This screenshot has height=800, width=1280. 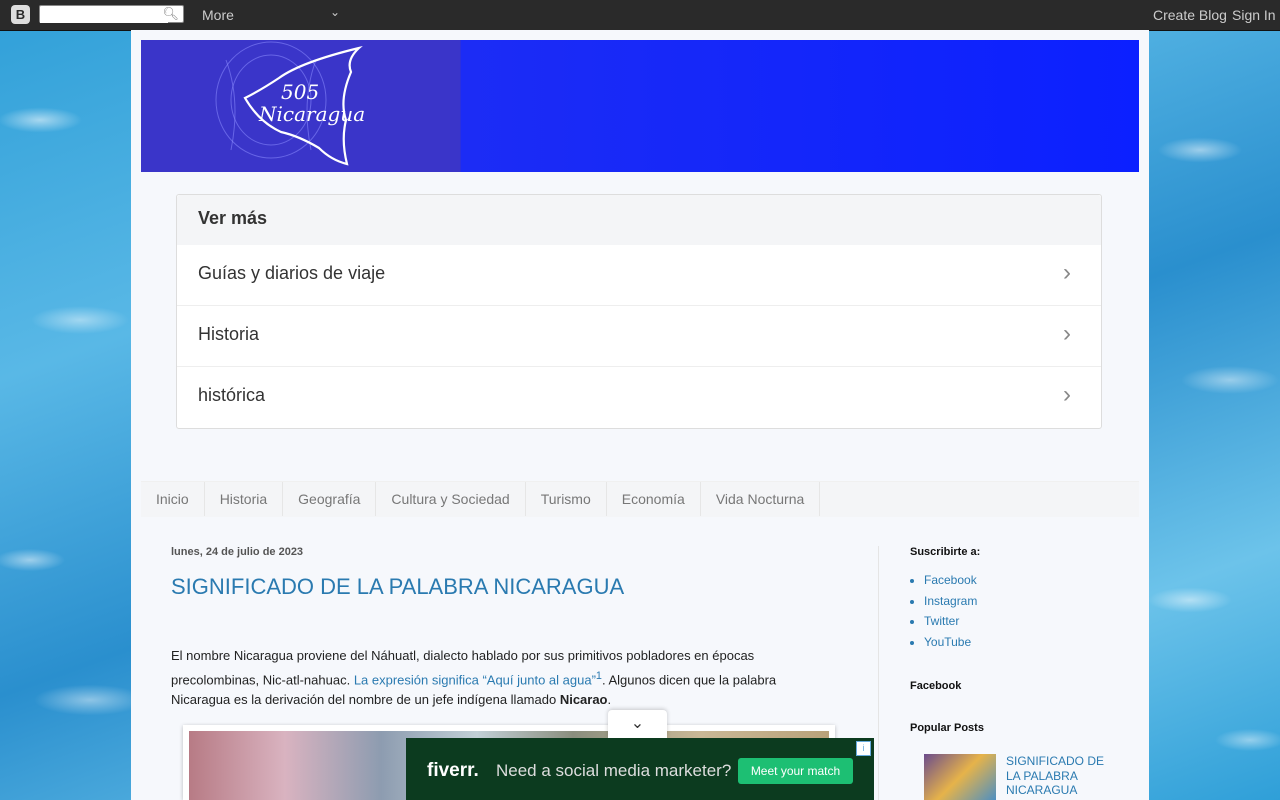 What do you see at coordinates (639, 275) in the screenshot?
I see `ver-mas-item: Guías y diarios de viaje ›` at bounding box center [639, 275].